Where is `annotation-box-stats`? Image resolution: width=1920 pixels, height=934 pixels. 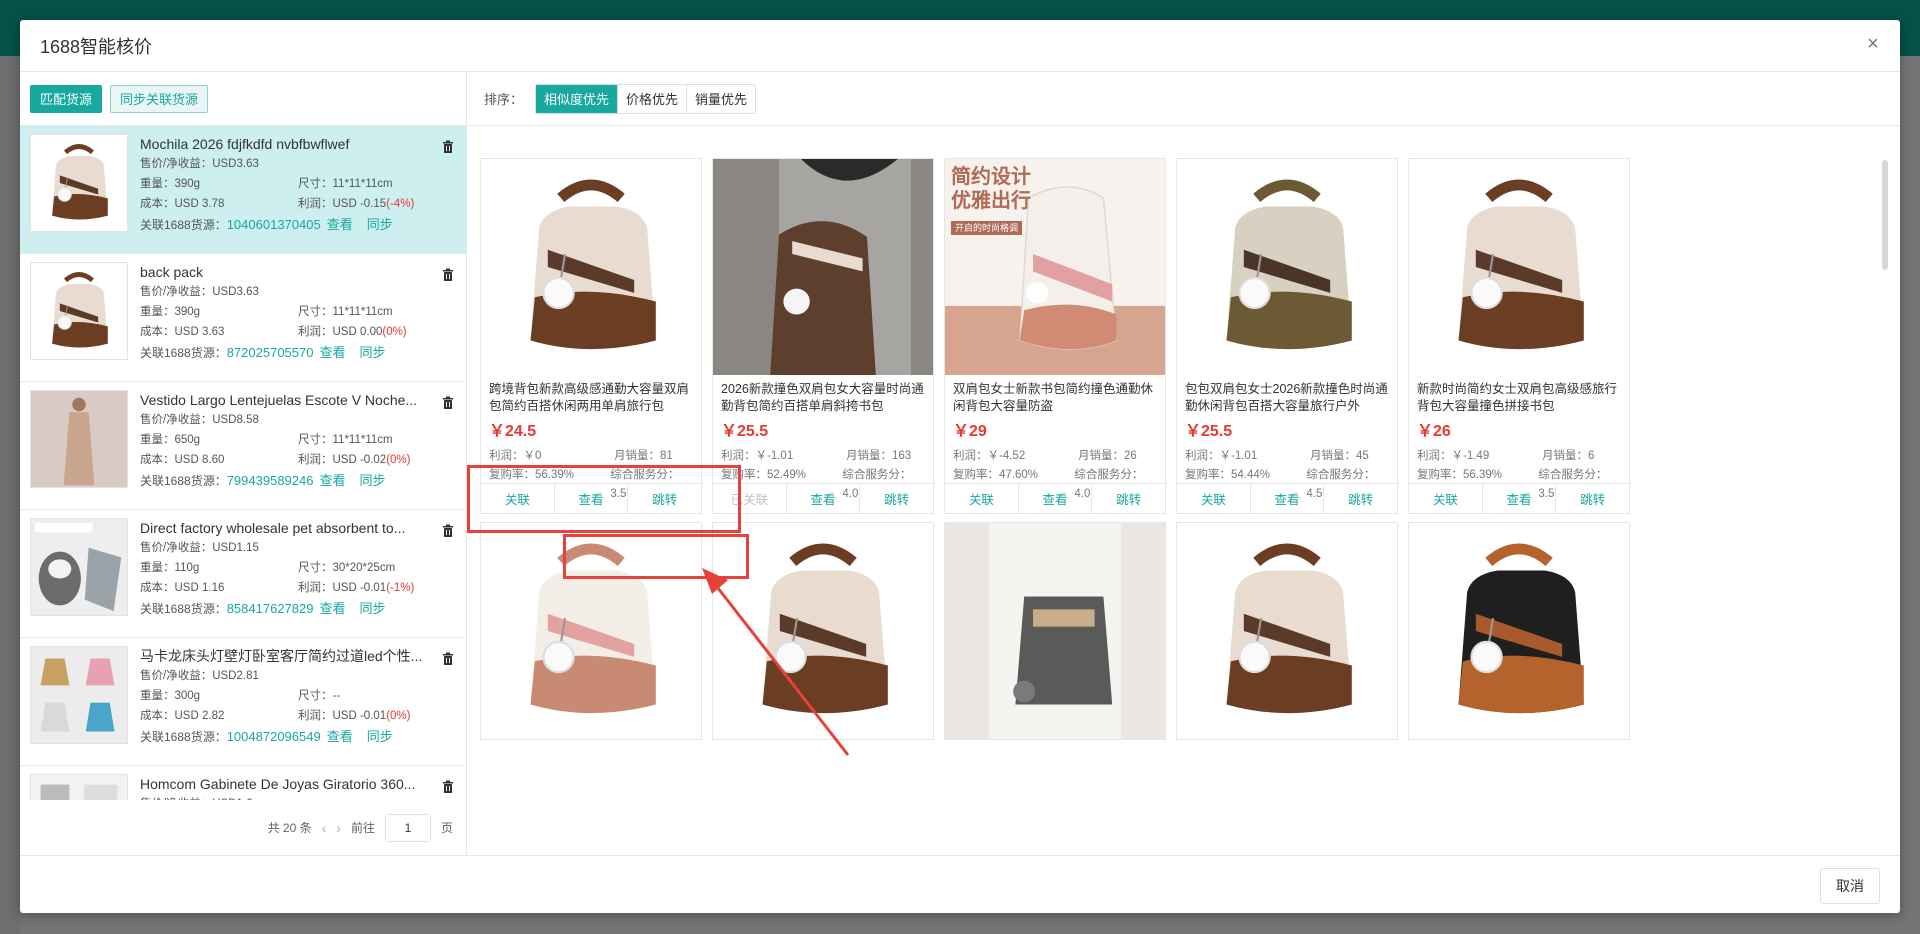 annotation-box-stats is located at coordinates (604, 499).